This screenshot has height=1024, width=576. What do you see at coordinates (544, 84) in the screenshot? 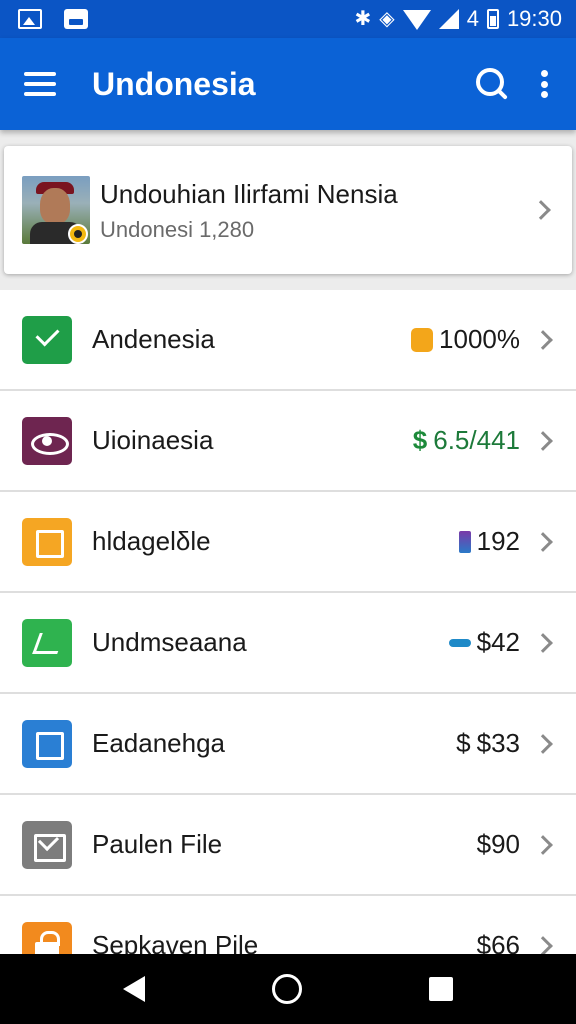
I see `more-options-icon` at bounding box center [544, 84].